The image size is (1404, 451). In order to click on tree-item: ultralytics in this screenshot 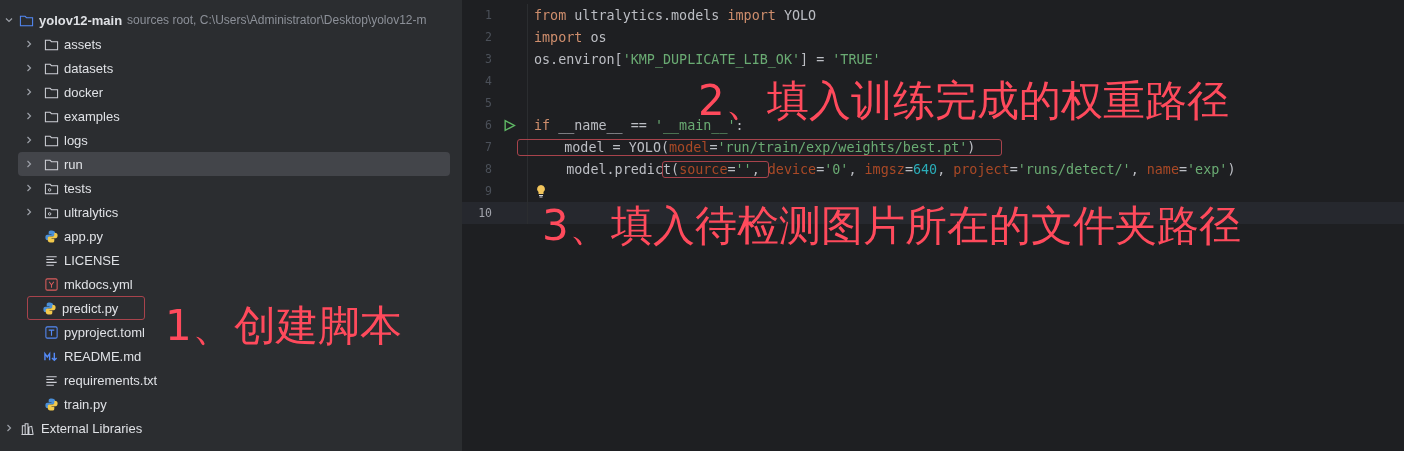, I will do `click(72, 212)`.